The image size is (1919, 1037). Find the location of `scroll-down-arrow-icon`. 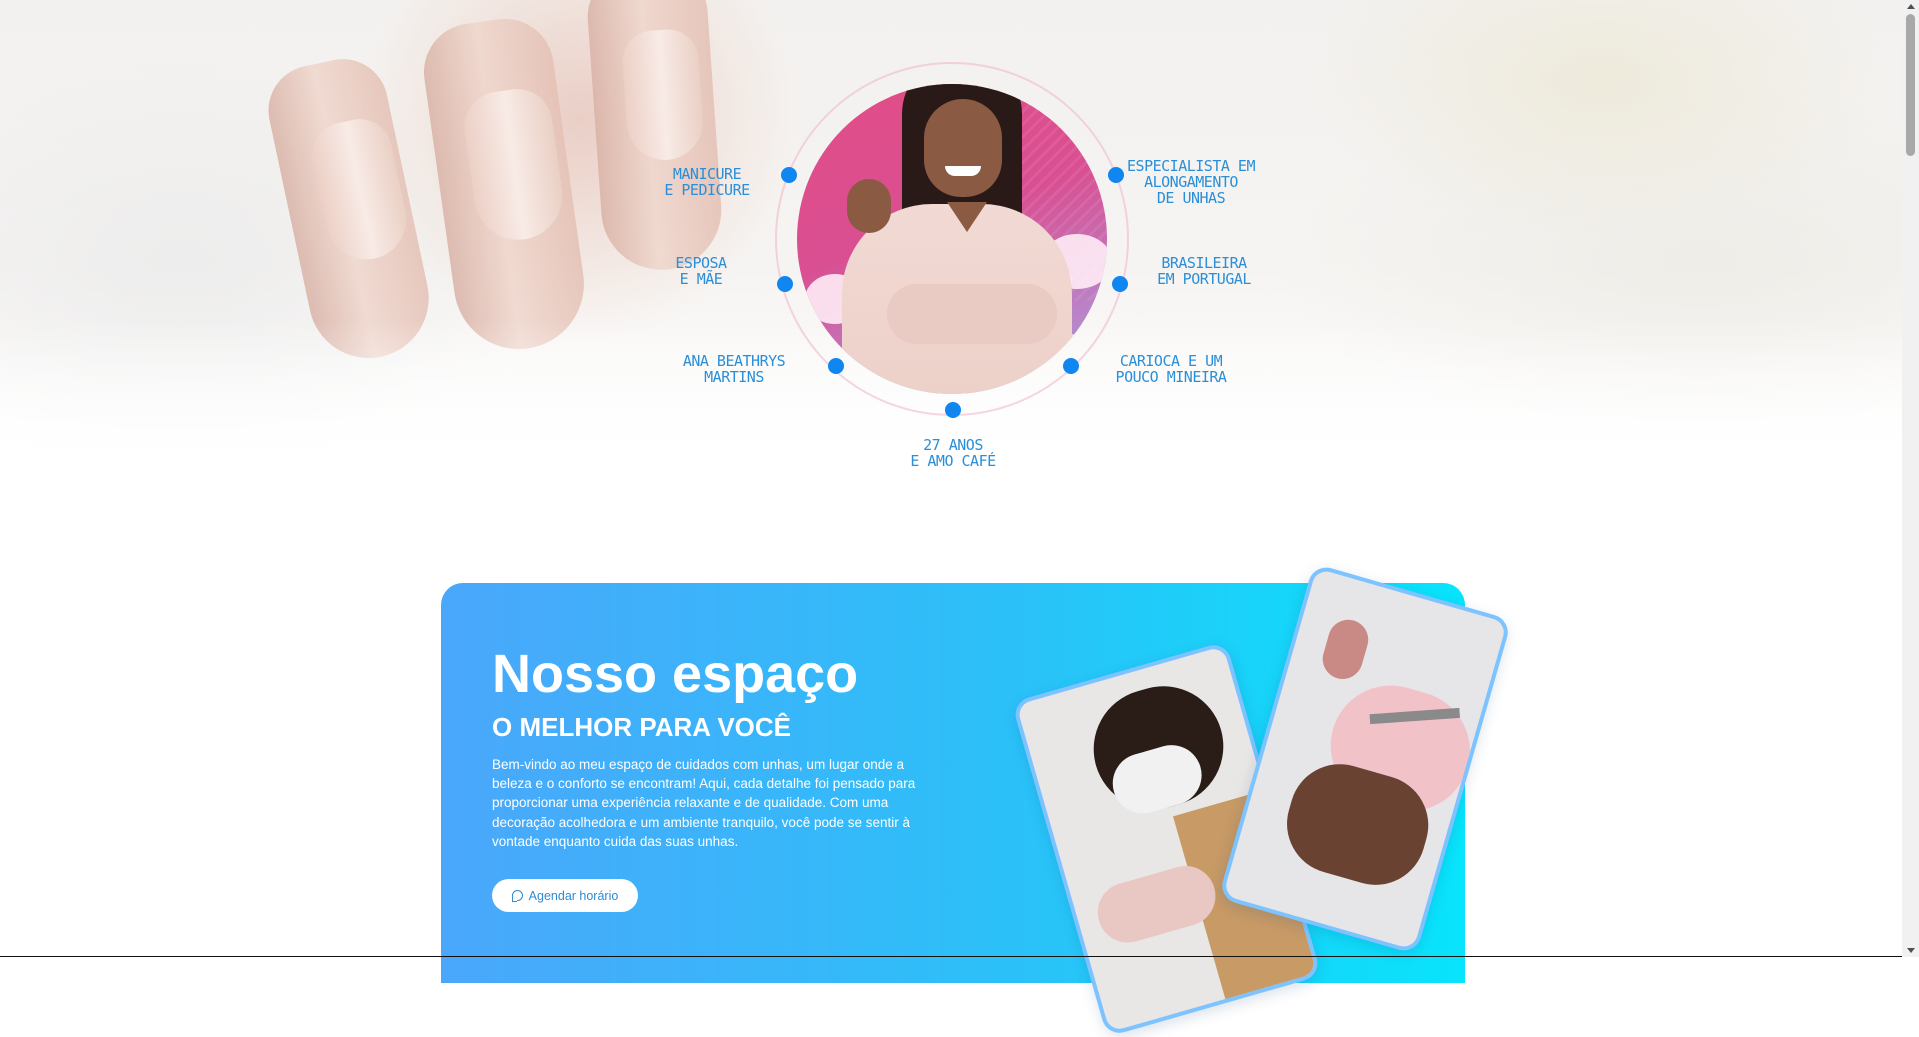

scroll-down-arrow-icon is located at coordinates (1911, 950).